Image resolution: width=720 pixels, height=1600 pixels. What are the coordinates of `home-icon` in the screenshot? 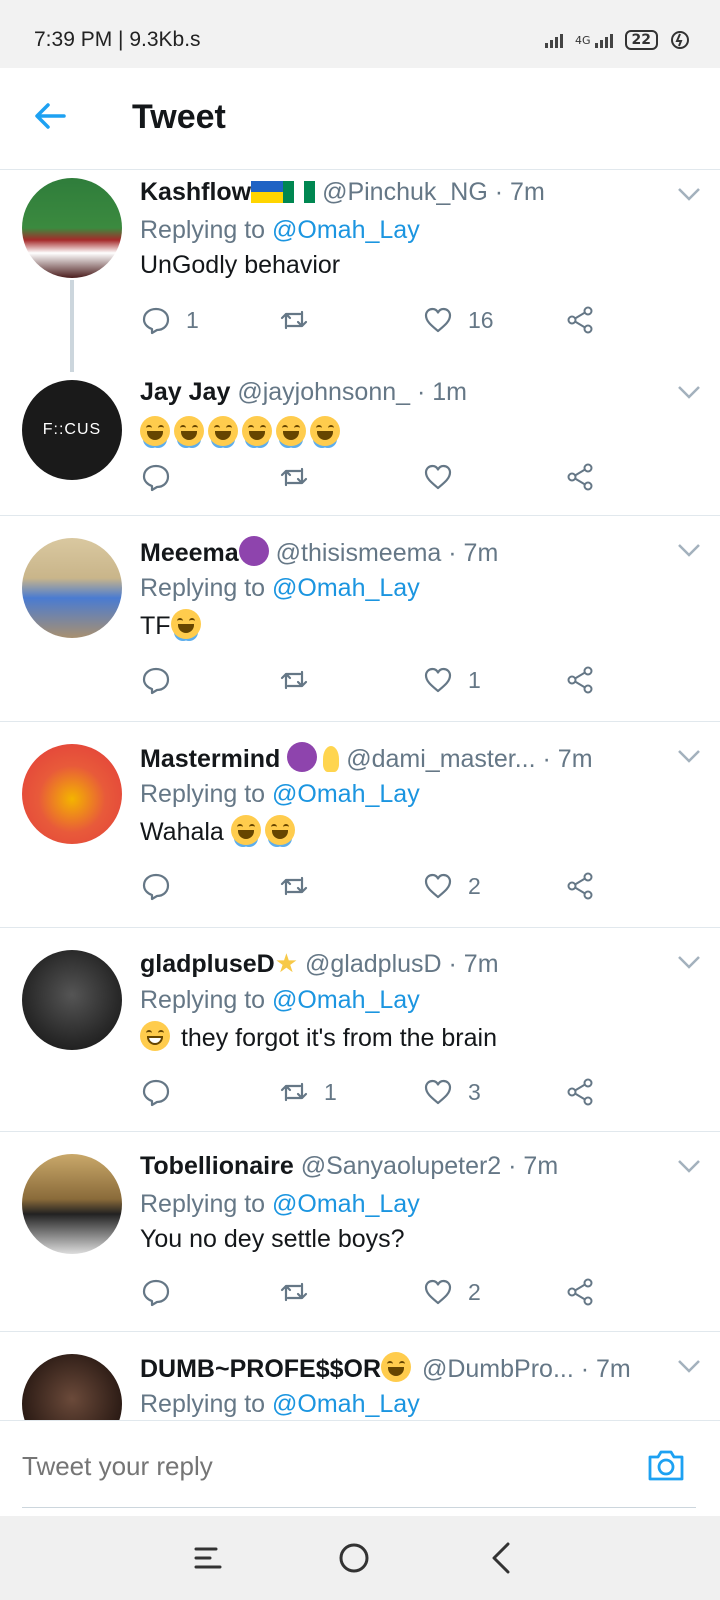 It's located at (354, 1558).